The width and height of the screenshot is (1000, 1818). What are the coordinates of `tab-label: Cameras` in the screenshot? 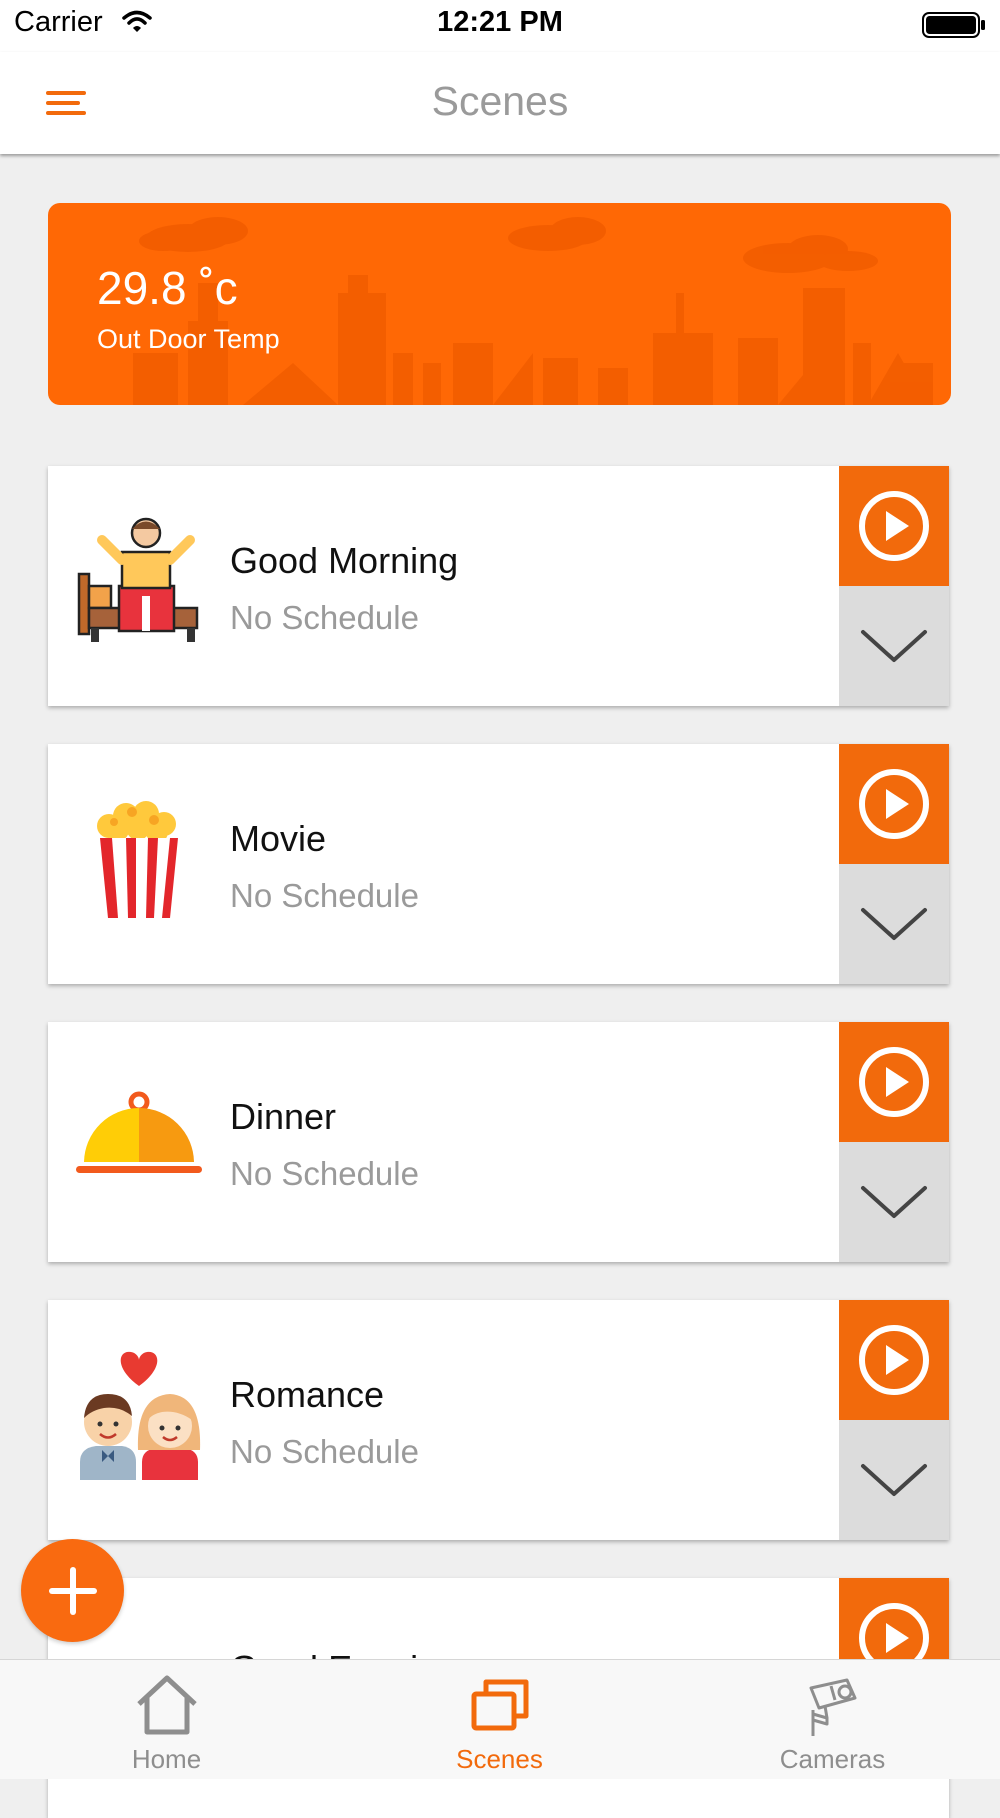 It's located at (832, 1759).